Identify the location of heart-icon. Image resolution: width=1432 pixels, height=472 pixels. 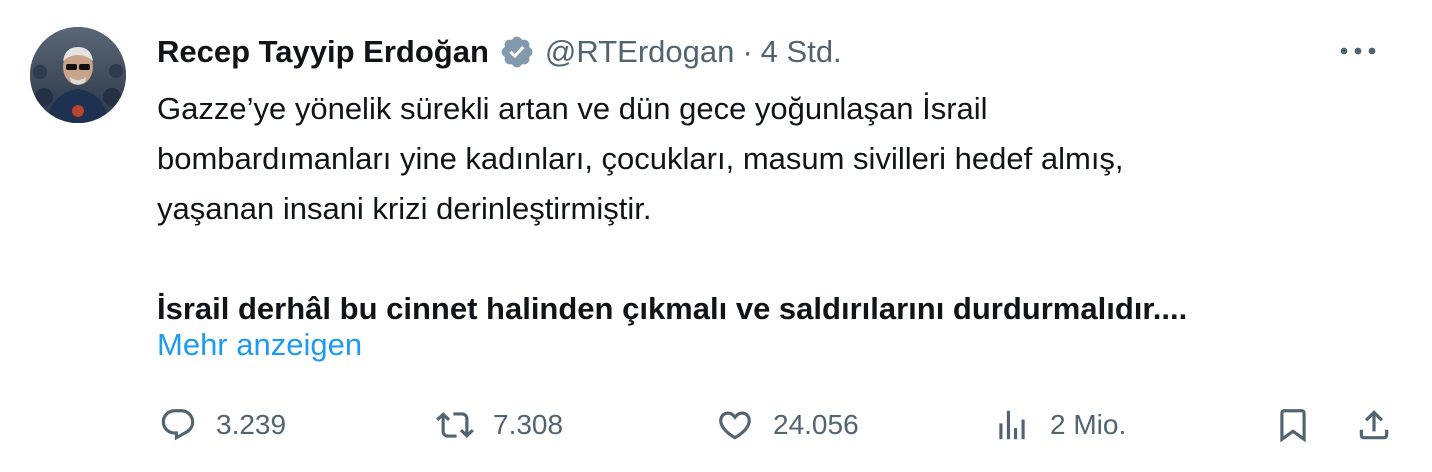
(735, 425).